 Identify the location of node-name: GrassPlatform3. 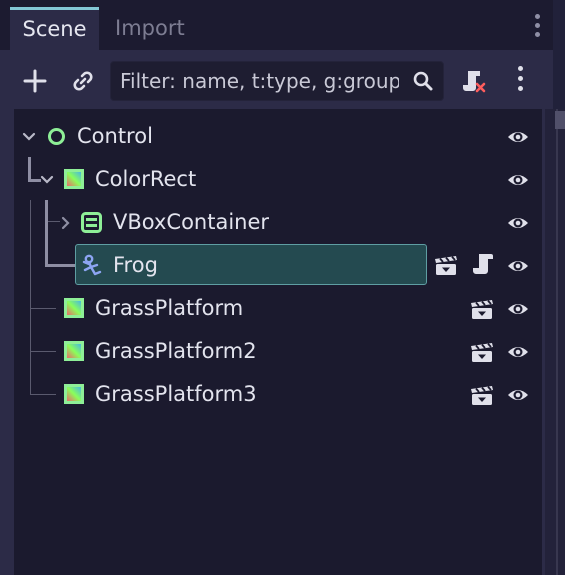
(176, 394).